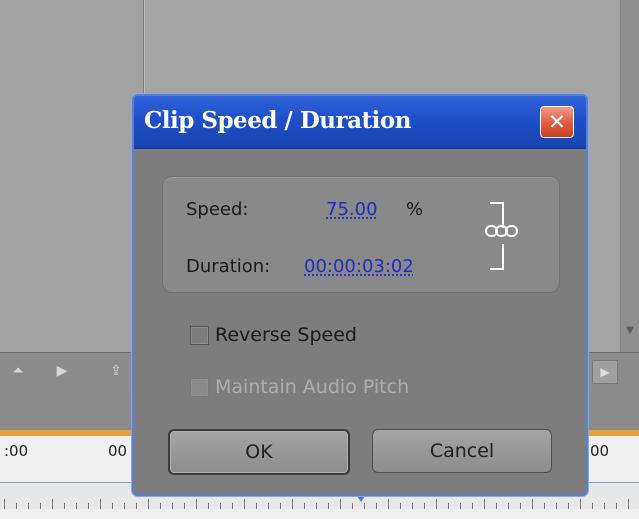  I want to click on play-icon: ▶, so click(605, 372).